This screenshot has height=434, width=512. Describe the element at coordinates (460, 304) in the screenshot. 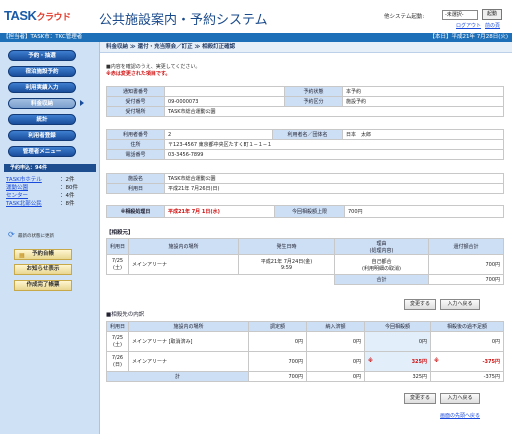

I see `back-to-input-button: 入力へ戻る` at that location.